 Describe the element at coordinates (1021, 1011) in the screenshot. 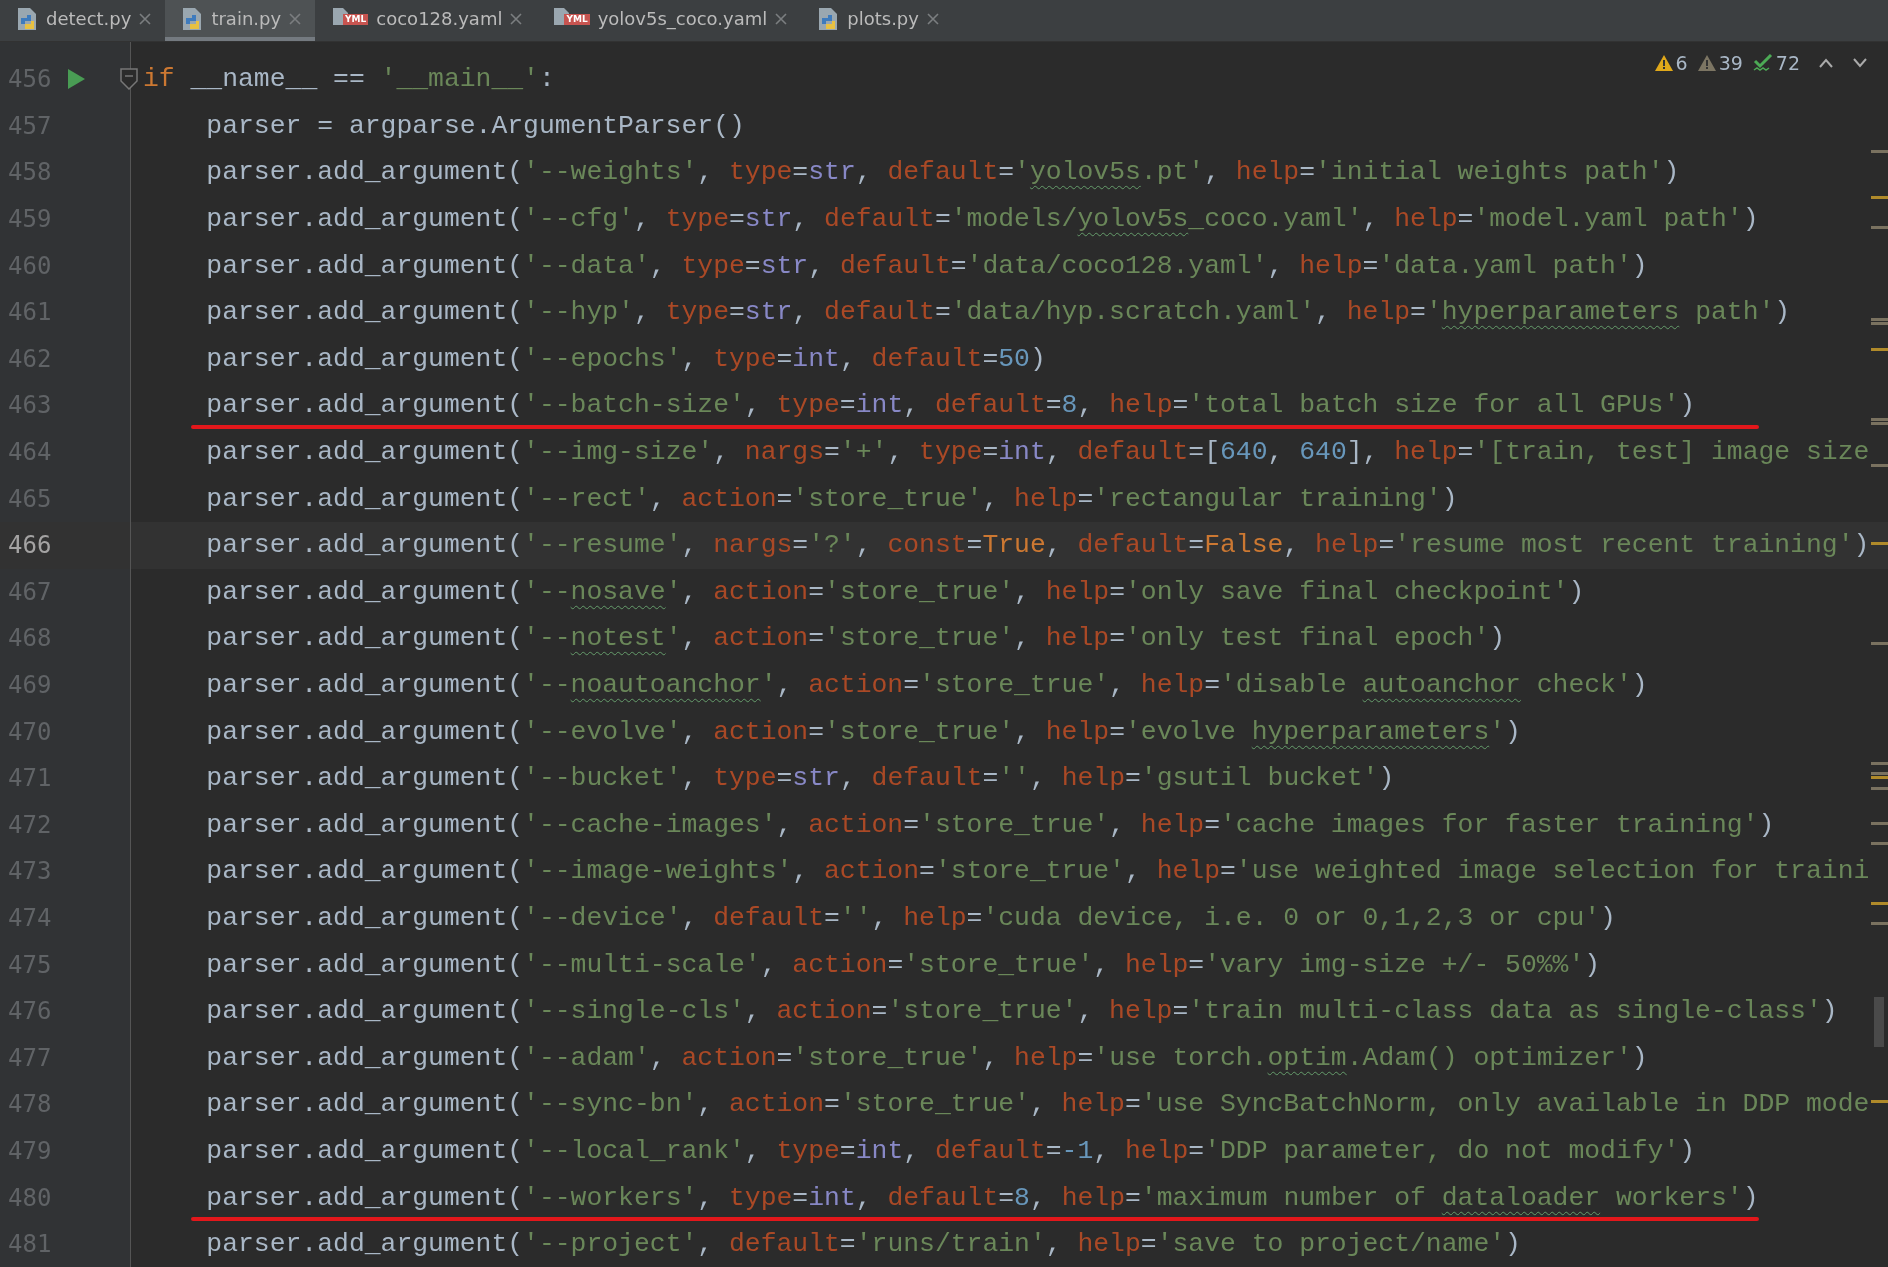

I see `code-line: parser.add_argument('--single-cls', action='store_true', help='train multi-class data as single-class')` at that location.